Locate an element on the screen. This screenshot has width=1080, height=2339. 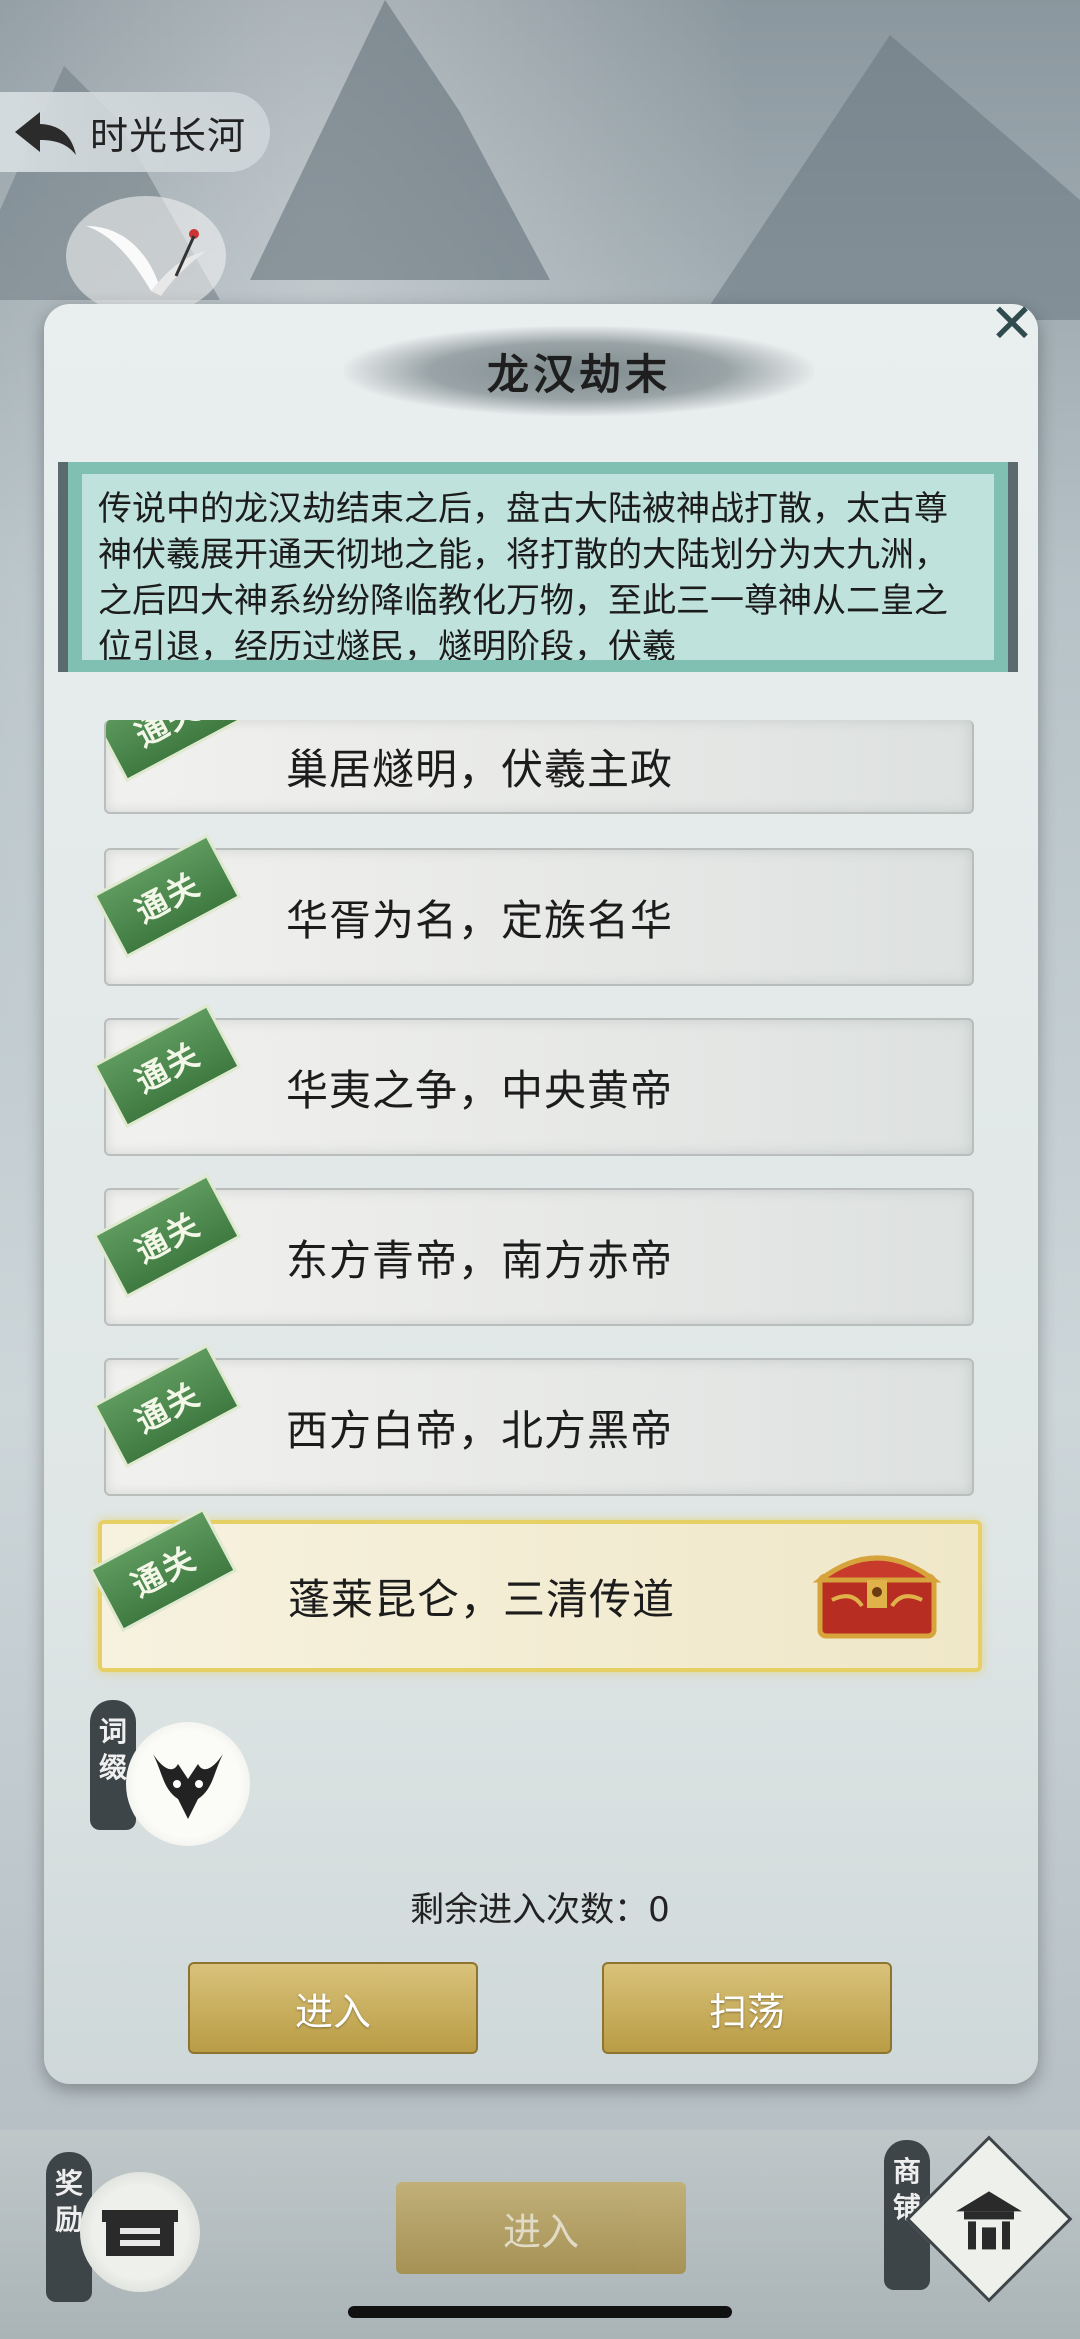
stage-item: 通关 华胥为名，定族名华 is located at coordinates (533, 909).